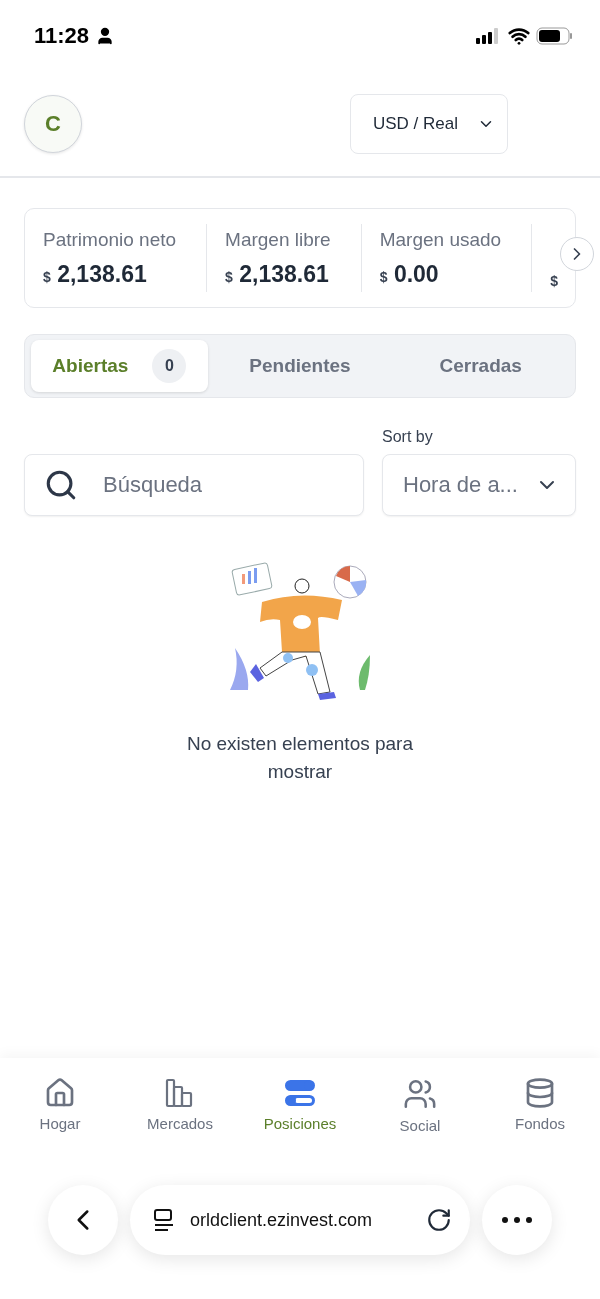 The height and width of the screenshot is (1299, 600). Describe the element at coordinates (61, 485) in the screenshot. I see `search-icon` at that location.